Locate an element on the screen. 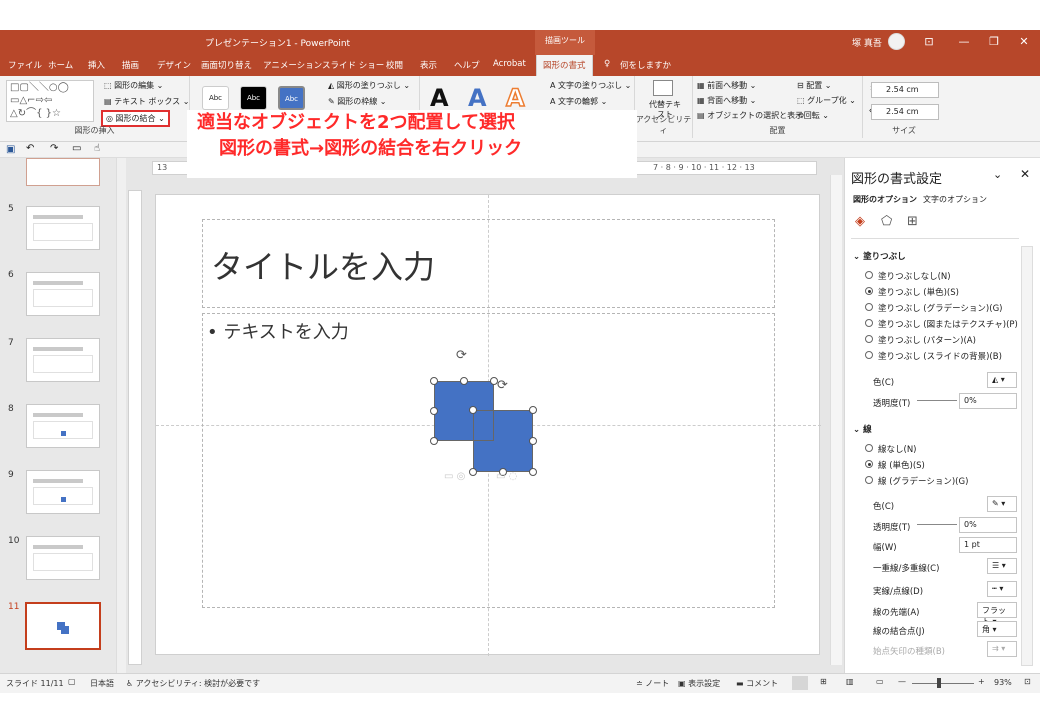  text-outline-button: A 文字の輪郭 ⌄ is located at coordinates (578, 101).